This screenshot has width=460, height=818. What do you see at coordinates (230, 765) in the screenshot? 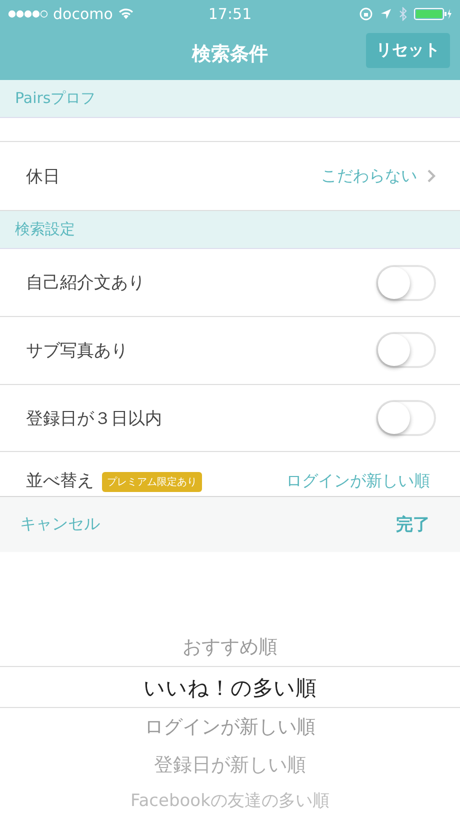
I see `picker-option: 登録日が新しい順` at bounding box center [230, 765].